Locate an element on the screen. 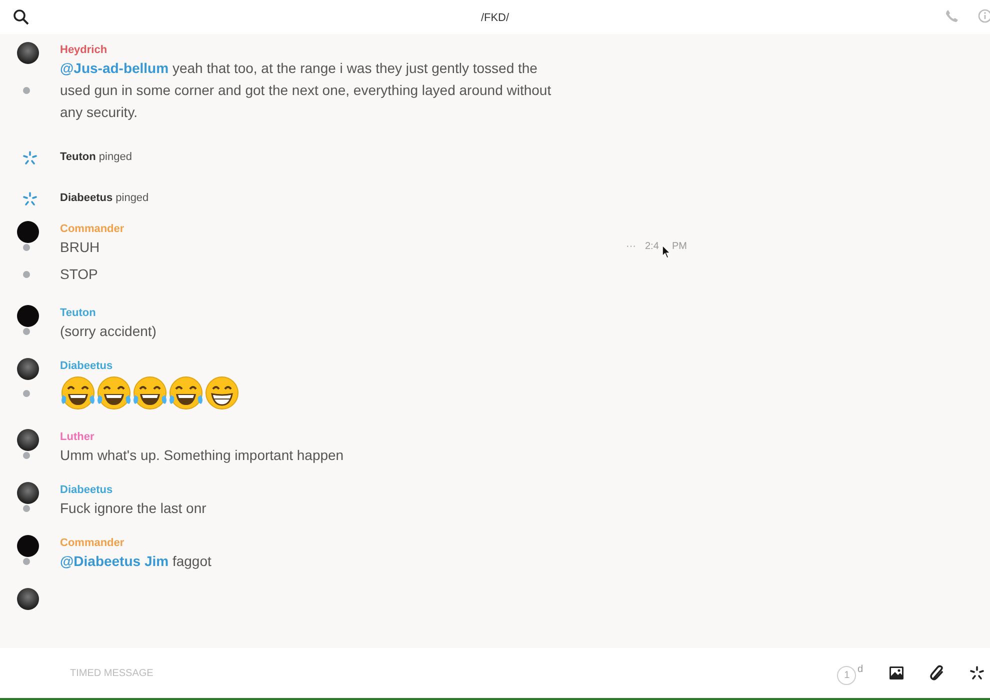  author-name: Heydrich is located at coordinates (84, 50).